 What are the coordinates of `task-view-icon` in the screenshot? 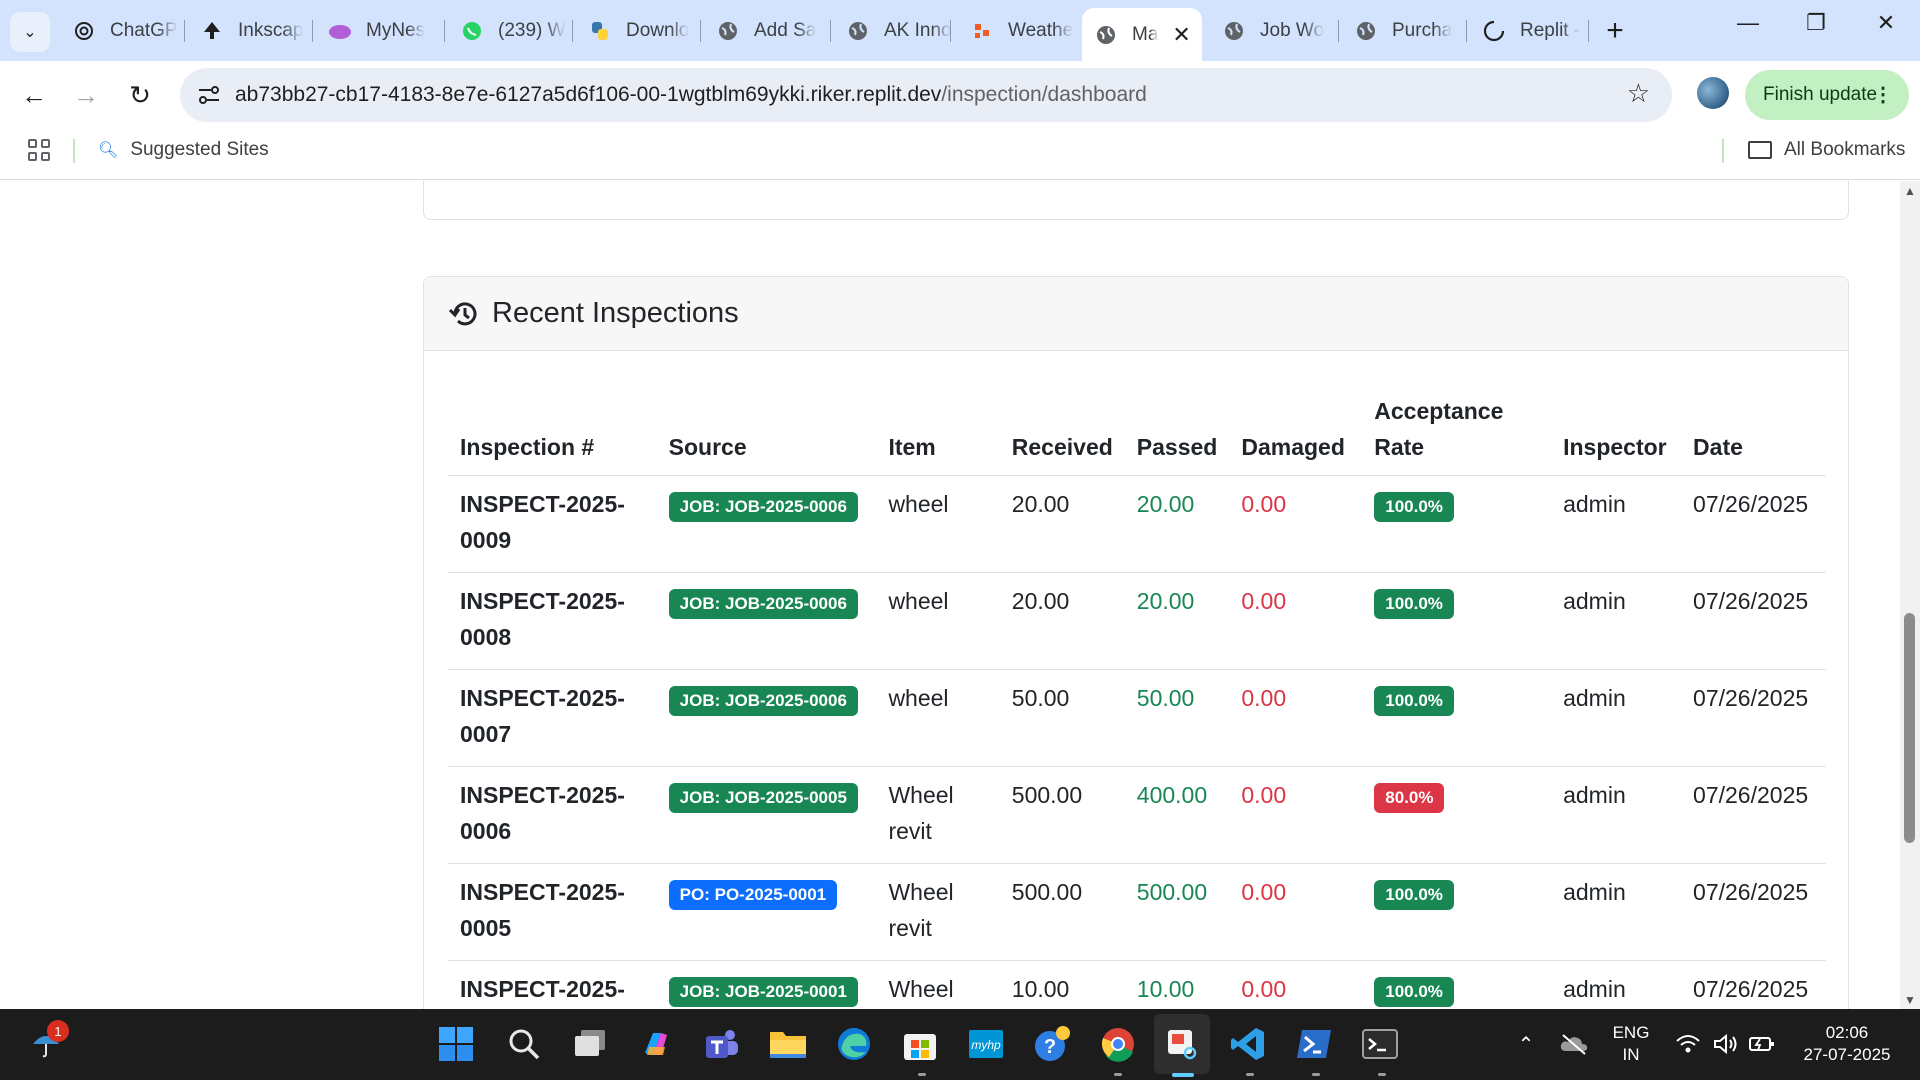 It's located at (590, 1044).